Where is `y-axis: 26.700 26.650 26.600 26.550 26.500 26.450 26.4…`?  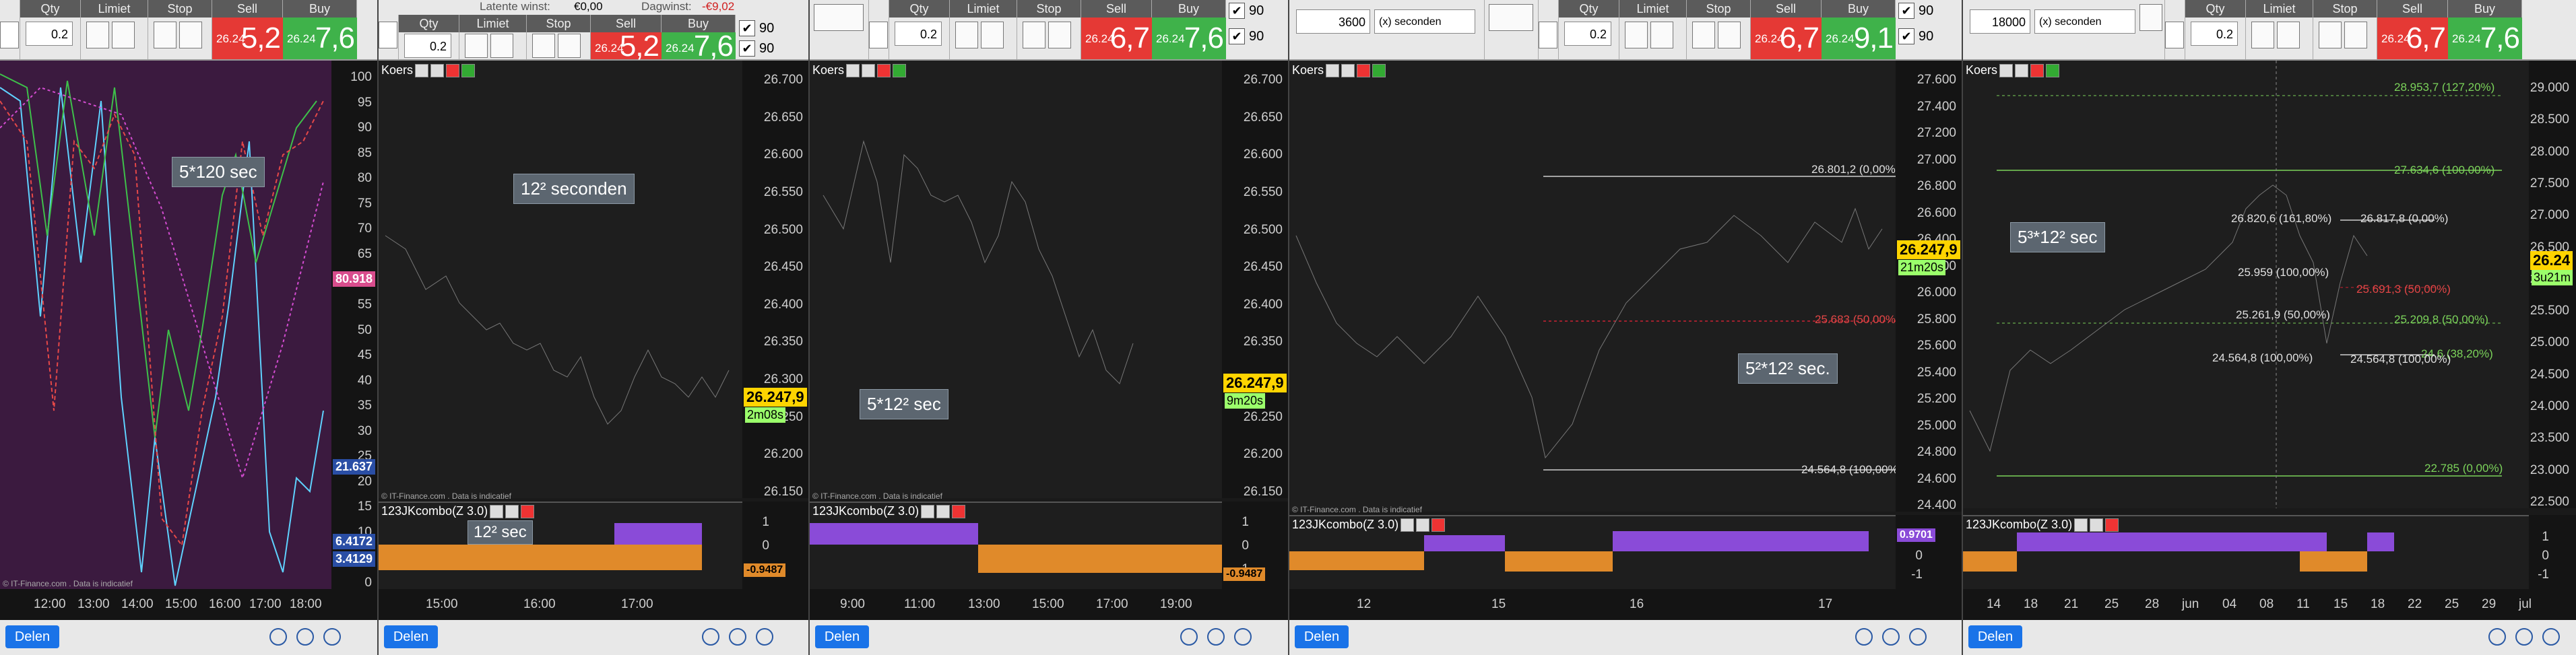 y-axis: 26.700 26.650 26.600 26.550 26.500 26.450 26.4… is located at coordinates (775, 280).